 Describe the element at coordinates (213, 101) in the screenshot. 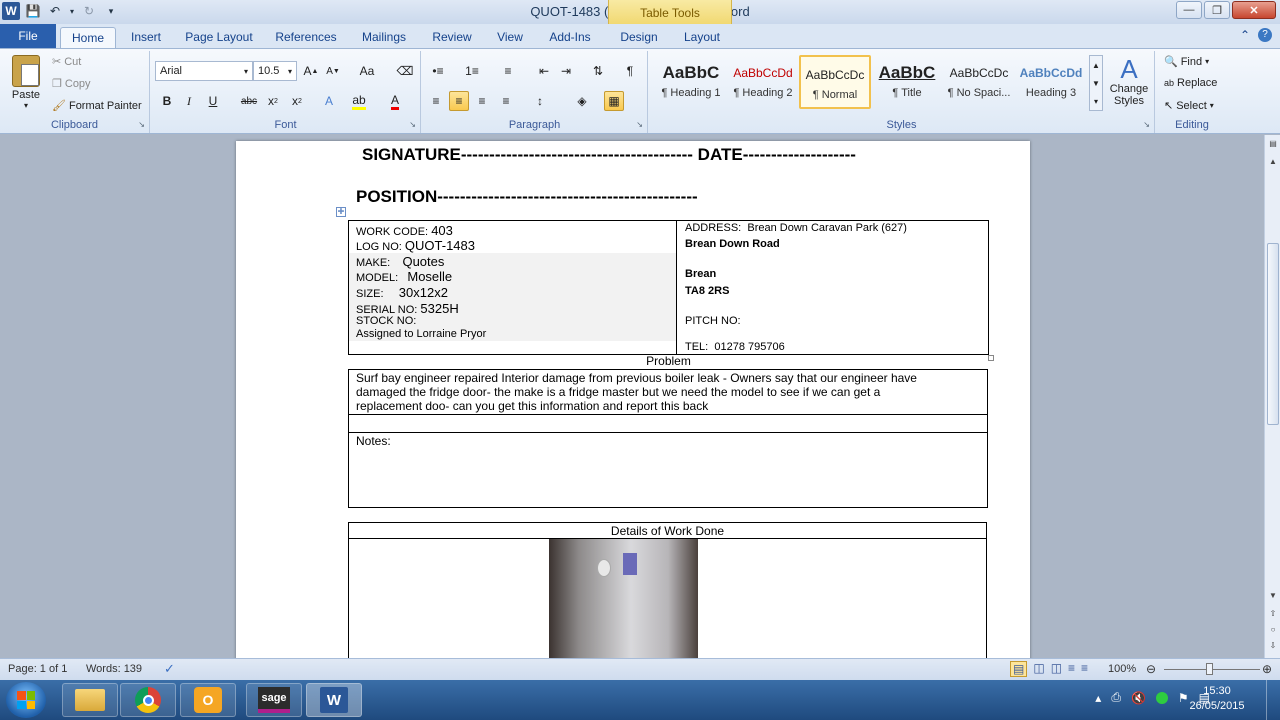

I see `underline-icon: U` at that location.